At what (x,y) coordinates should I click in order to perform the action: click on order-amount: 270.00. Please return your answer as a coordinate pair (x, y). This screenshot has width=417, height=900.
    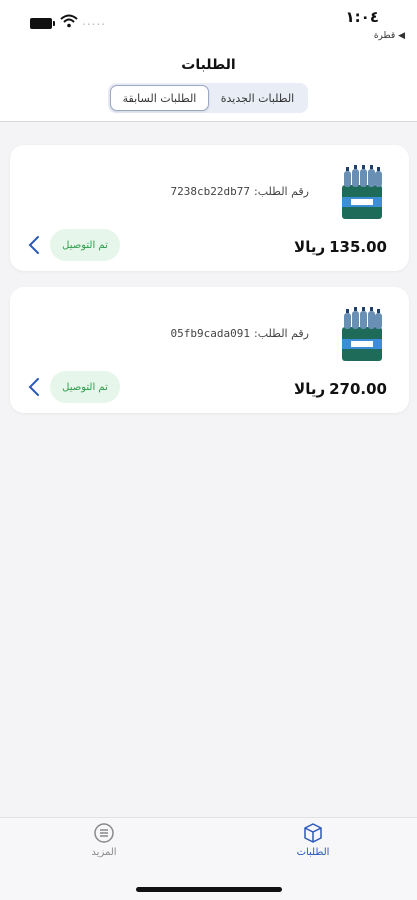
    Looking at the image, I should click on (358, 389).